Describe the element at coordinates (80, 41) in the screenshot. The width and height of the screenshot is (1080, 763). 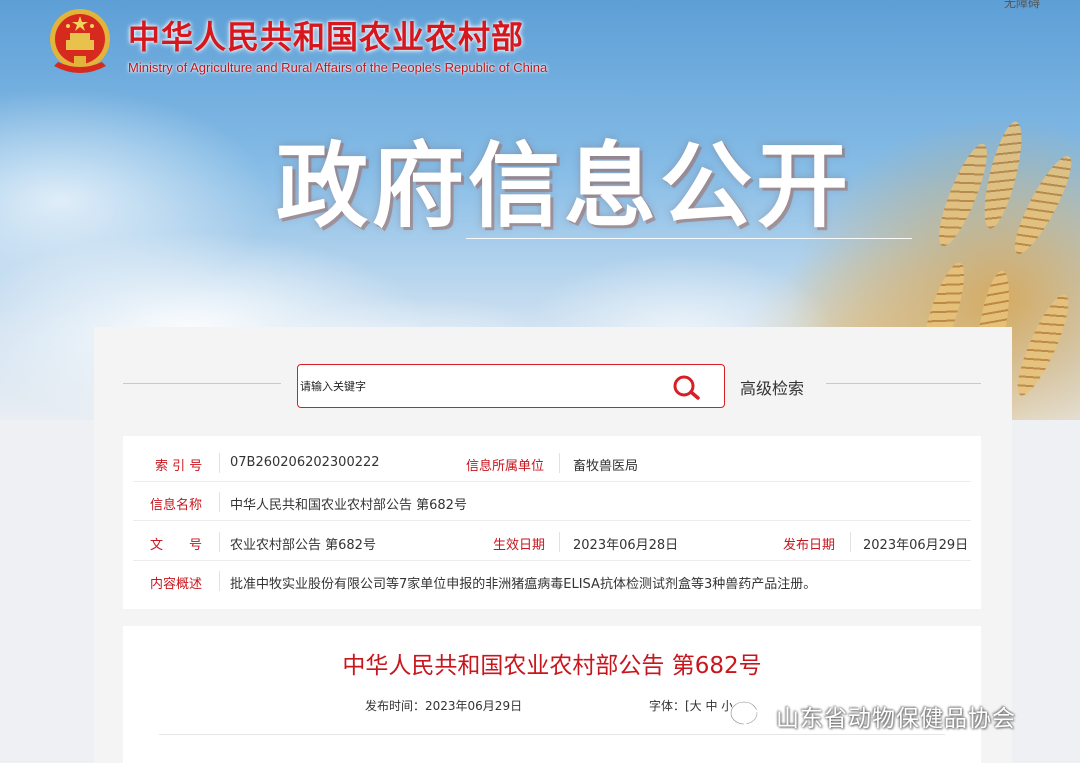
I see `national-emblem-icon` at that location.